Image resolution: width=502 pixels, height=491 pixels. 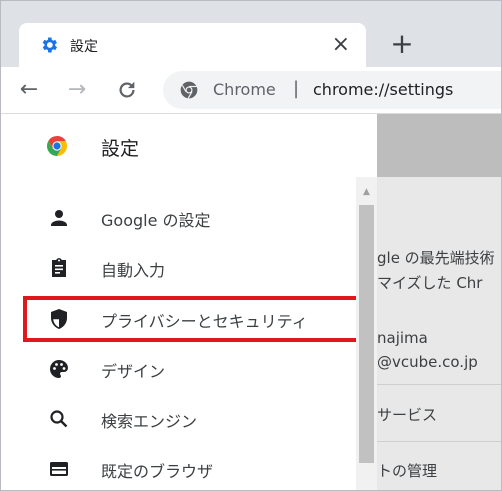 What do you see at coordinates (407, 470) in the screenshot?
I see `content-manage: トの管理` at bounding box center [407, 470].